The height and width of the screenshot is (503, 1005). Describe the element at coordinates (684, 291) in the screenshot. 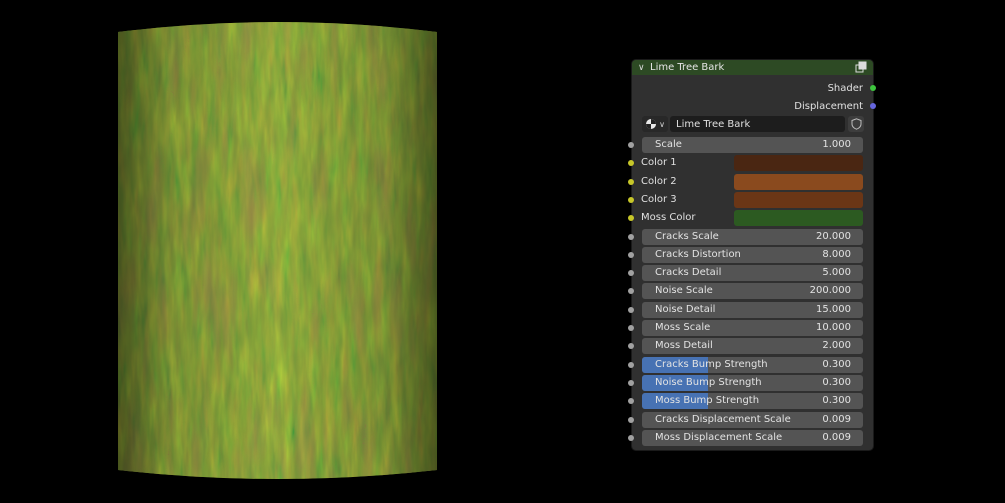

I see `slider-label: Noise Scale` at that location.